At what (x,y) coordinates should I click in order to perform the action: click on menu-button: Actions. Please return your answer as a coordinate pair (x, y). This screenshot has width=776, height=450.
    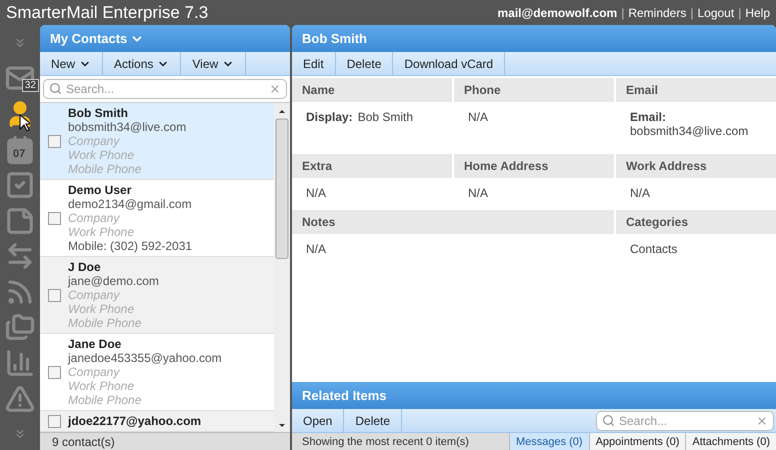
    Looking at the image, I should click on (142, 63).